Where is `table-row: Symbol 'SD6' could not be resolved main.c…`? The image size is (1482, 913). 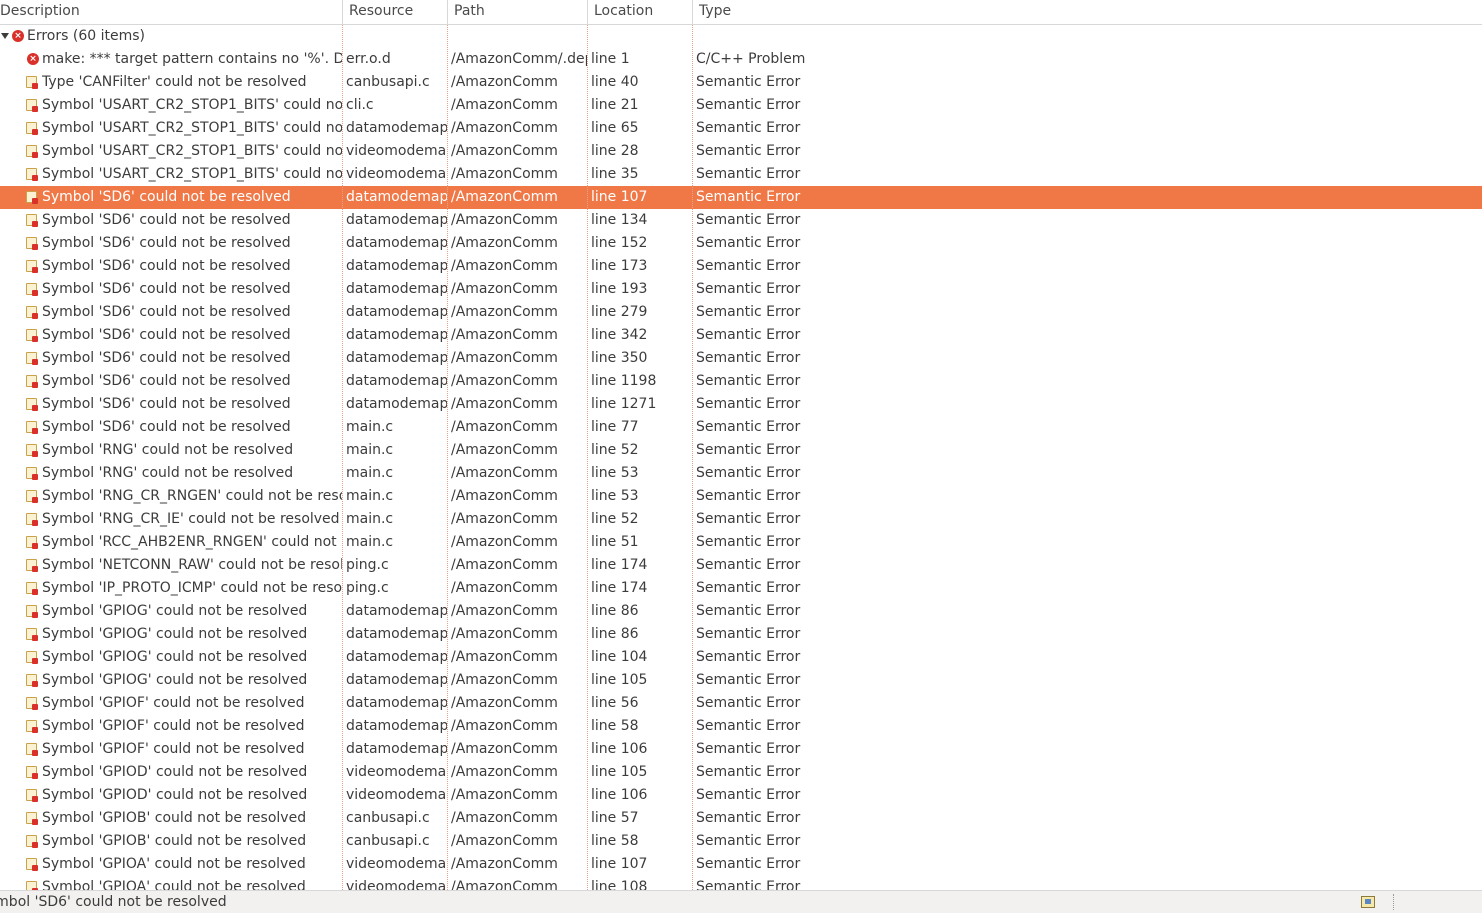
table-row: Symbol 'SD6' could not be resolved main.c… is located at coordinates (741, 427).